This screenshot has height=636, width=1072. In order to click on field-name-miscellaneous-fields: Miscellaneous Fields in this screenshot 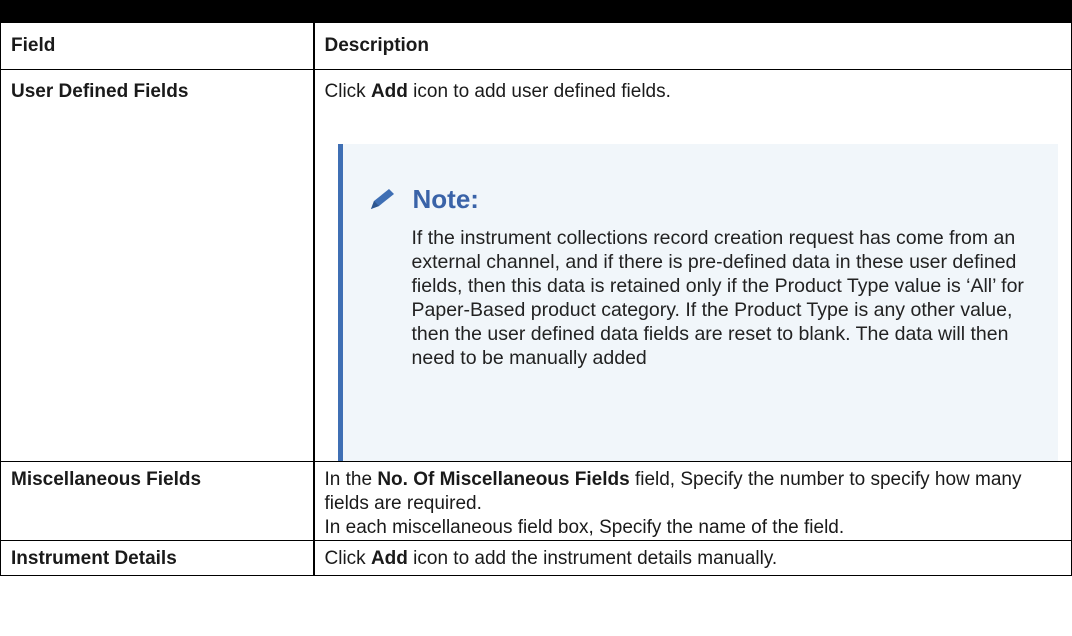, I will do `click(157, 501)`.